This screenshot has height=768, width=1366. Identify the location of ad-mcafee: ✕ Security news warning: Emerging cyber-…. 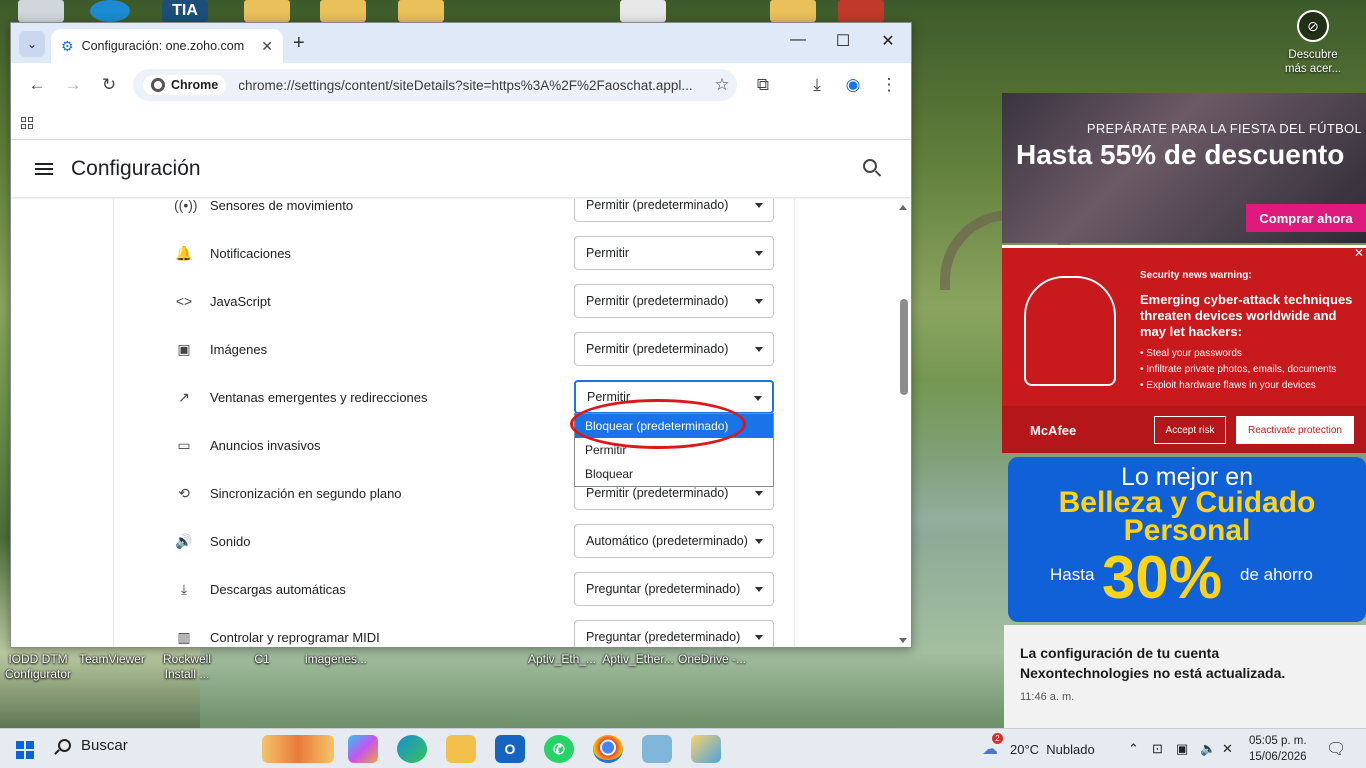
(1184, 349).